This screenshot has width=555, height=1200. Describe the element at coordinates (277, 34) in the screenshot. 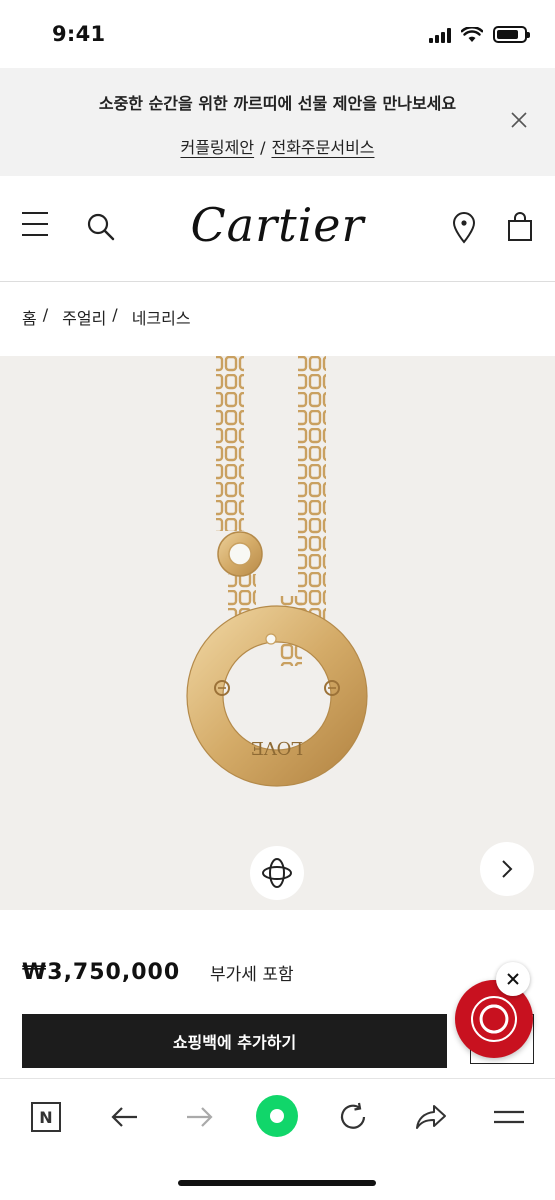

I see `status-bar: 9:41` at that location.